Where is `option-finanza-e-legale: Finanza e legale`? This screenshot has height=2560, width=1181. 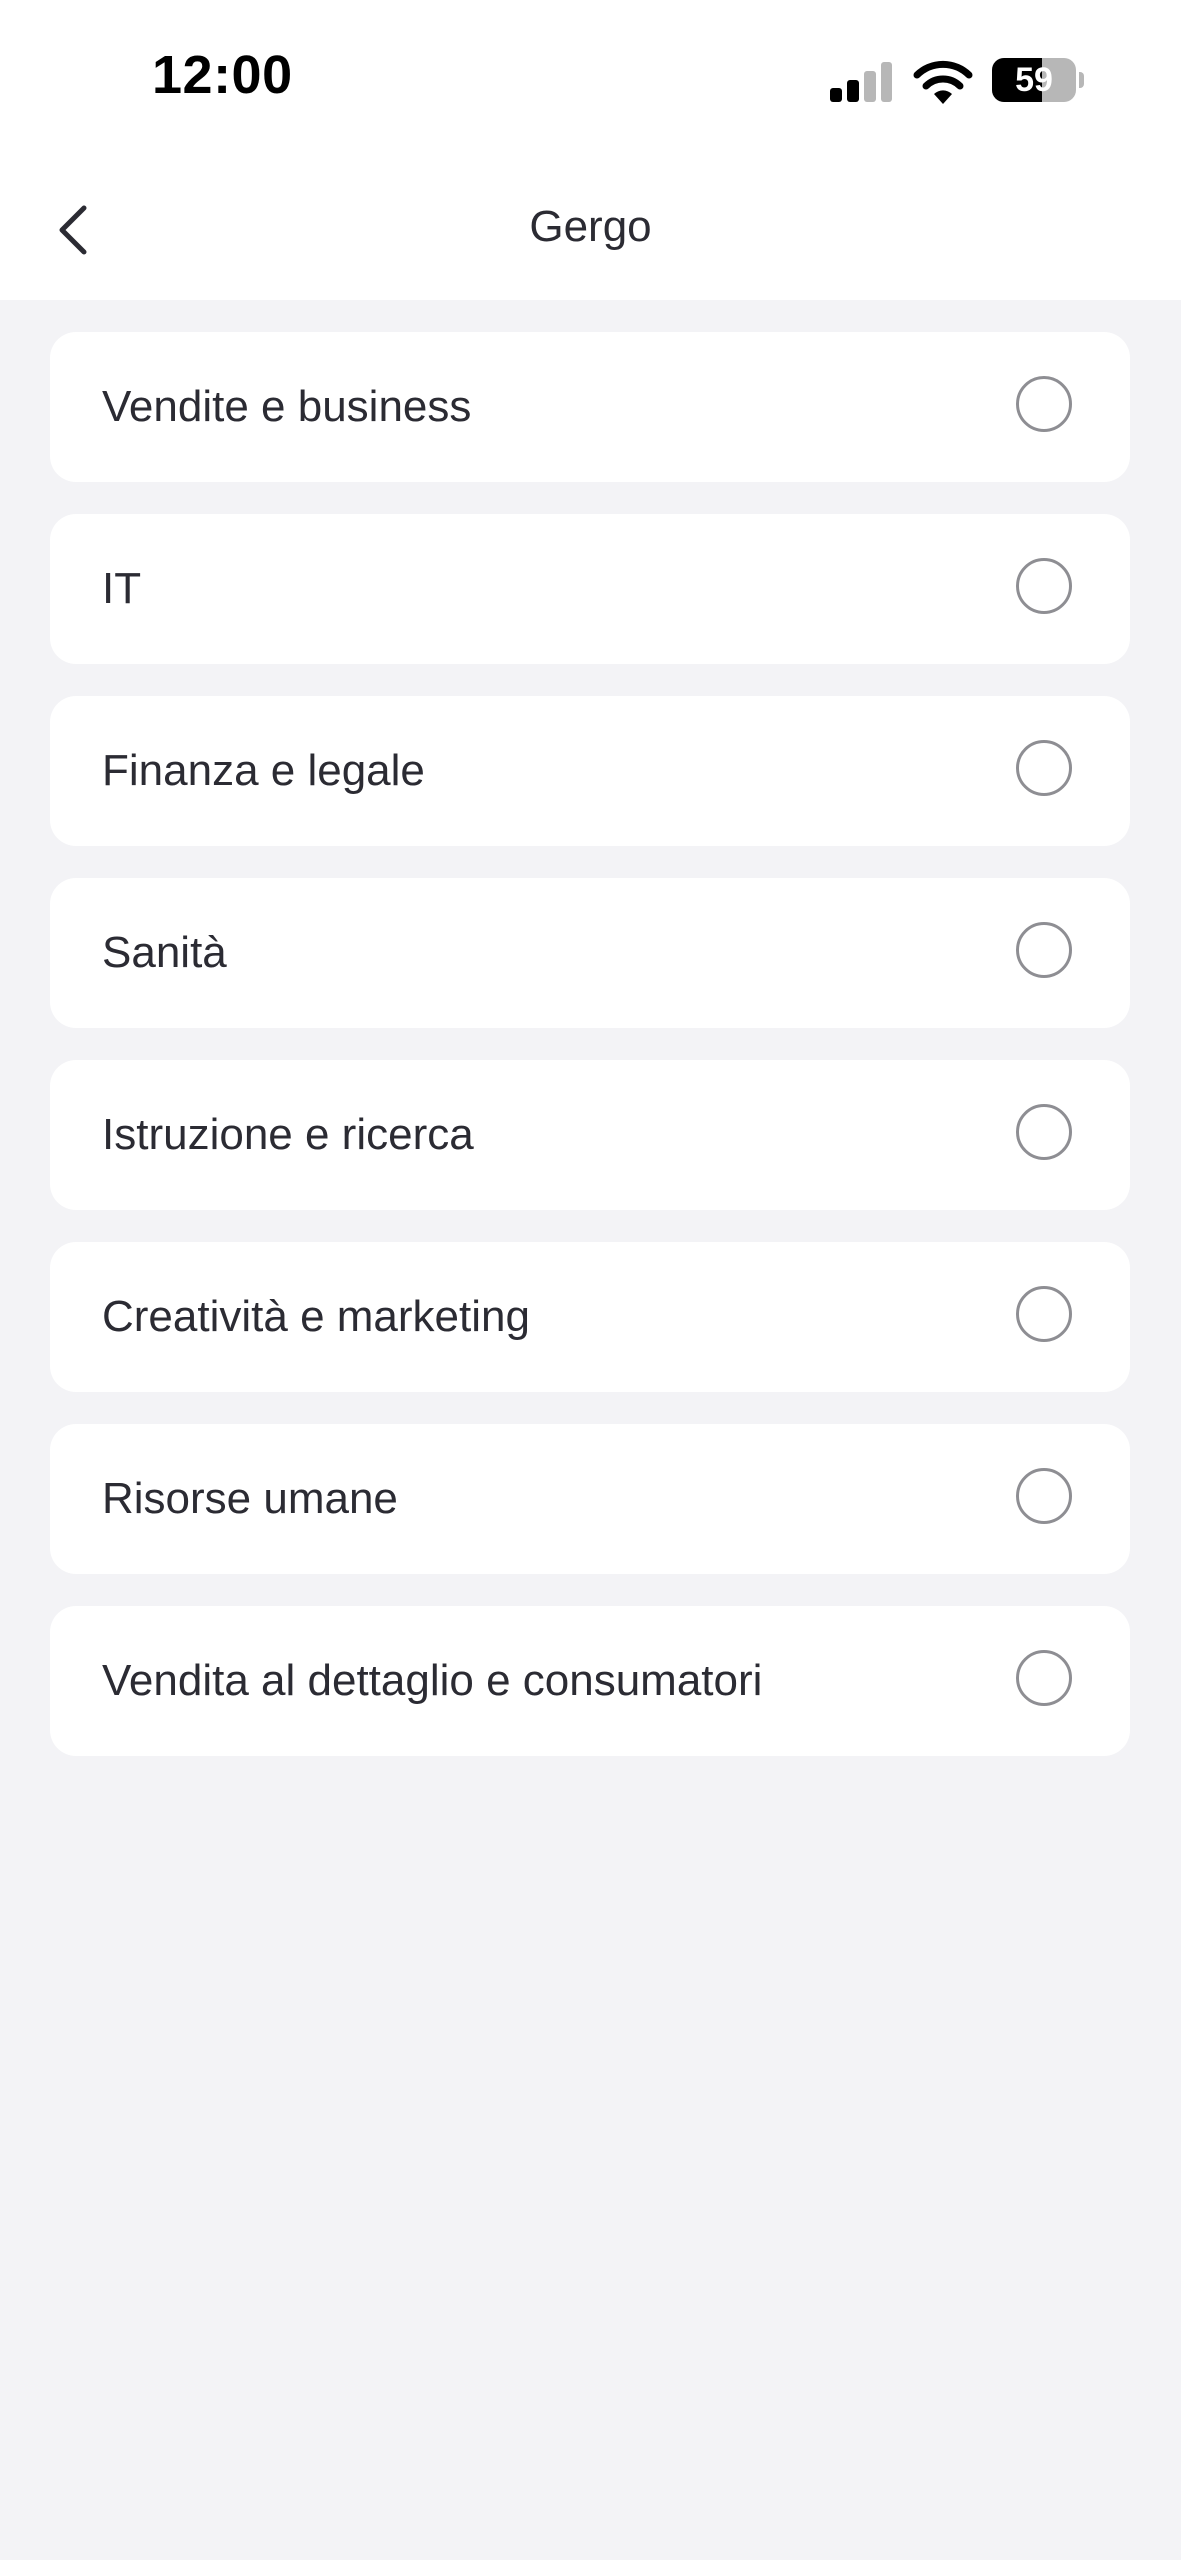 option-finanza-e-legale: Finanza e legale is located at coordinates (590, 771).